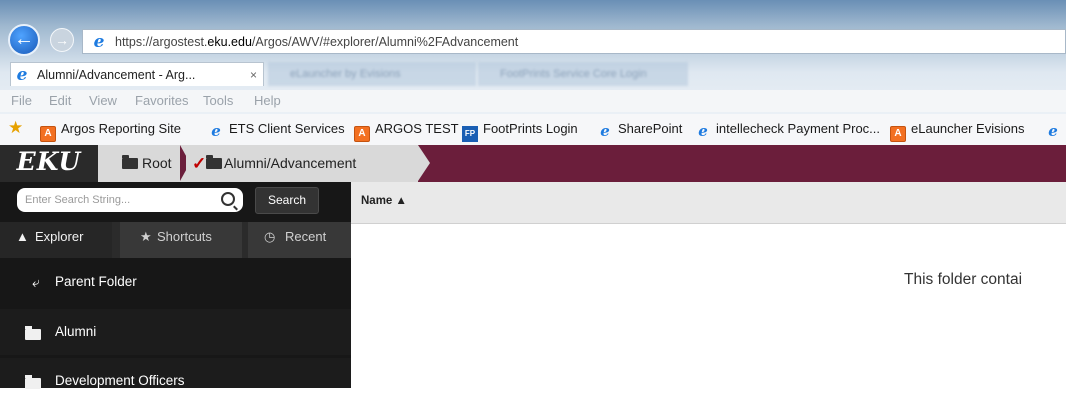 The width and height of the screenshot is (1066, 404). I want to click on menu-tools: Tools, so click(218, 100).